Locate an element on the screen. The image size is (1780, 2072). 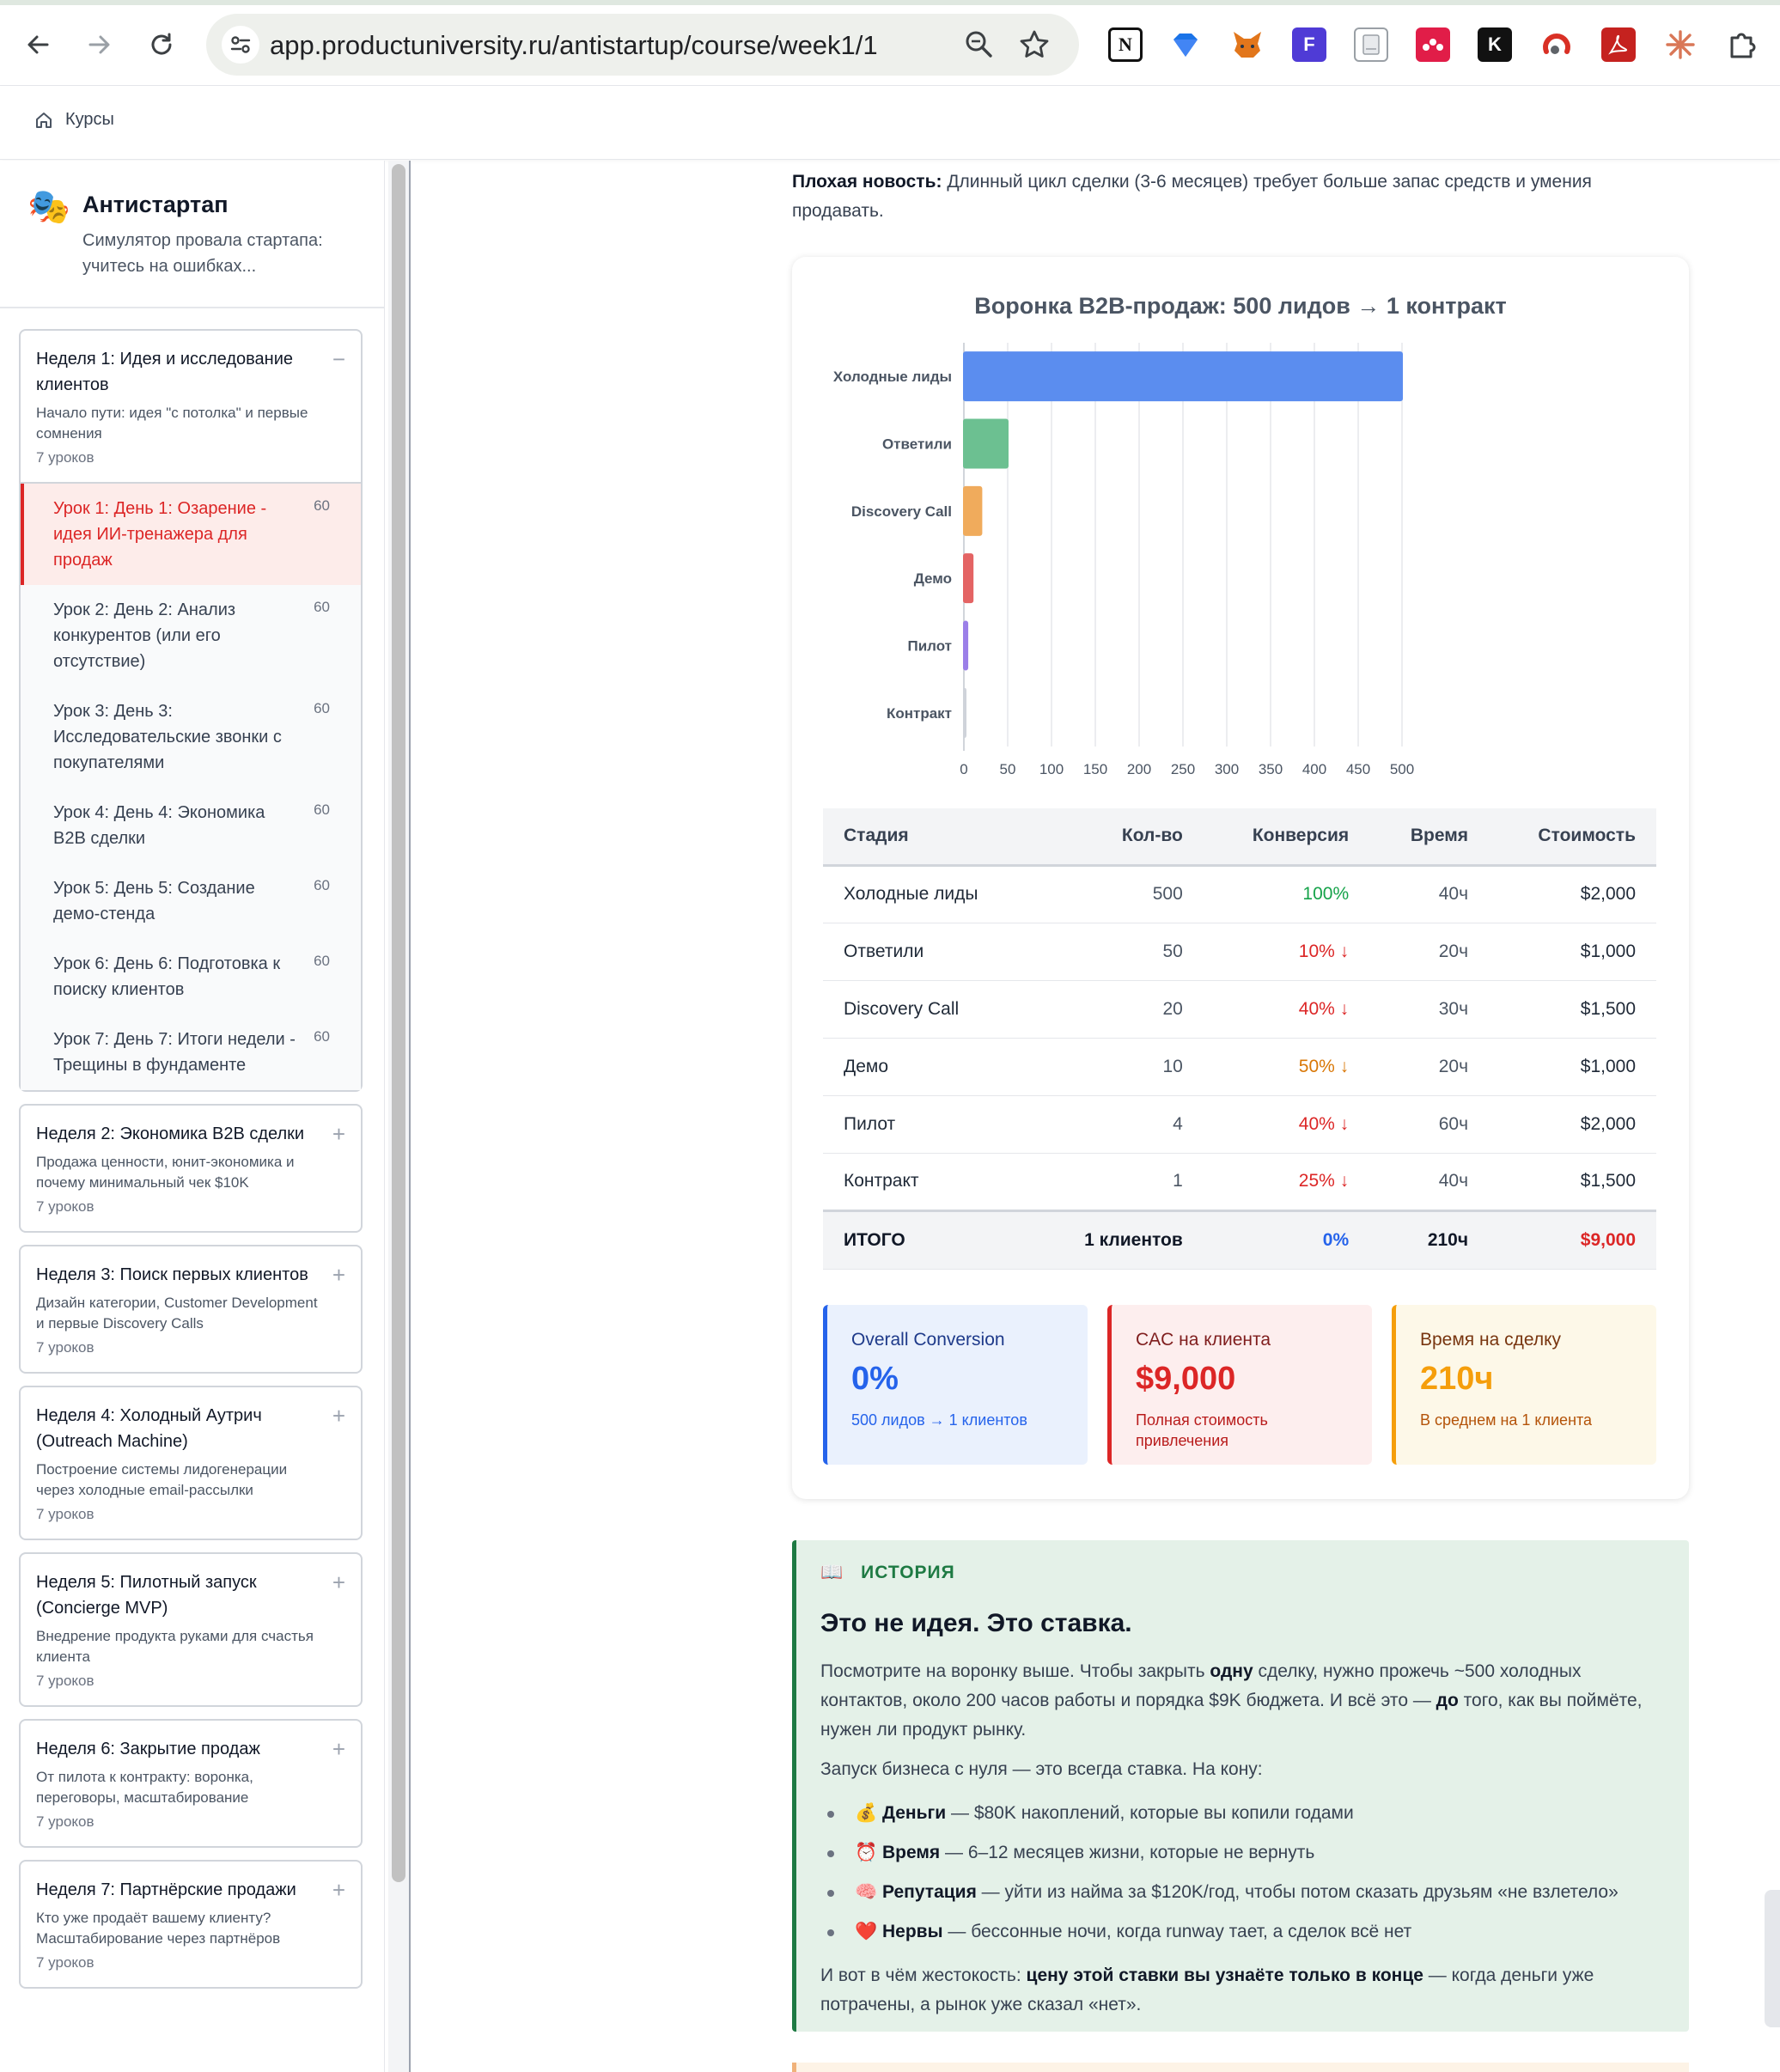
back-button is located at coordinates (37, 44).